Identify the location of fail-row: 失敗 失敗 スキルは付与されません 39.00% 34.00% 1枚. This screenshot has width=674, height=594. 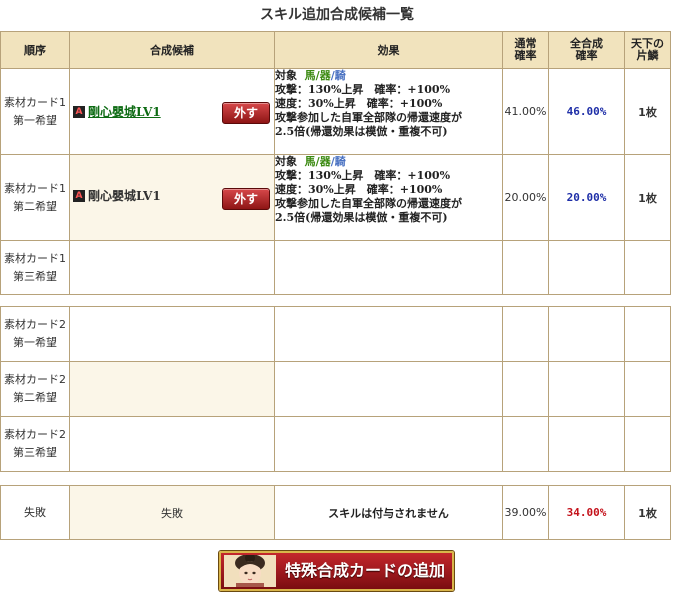
(335, 512).